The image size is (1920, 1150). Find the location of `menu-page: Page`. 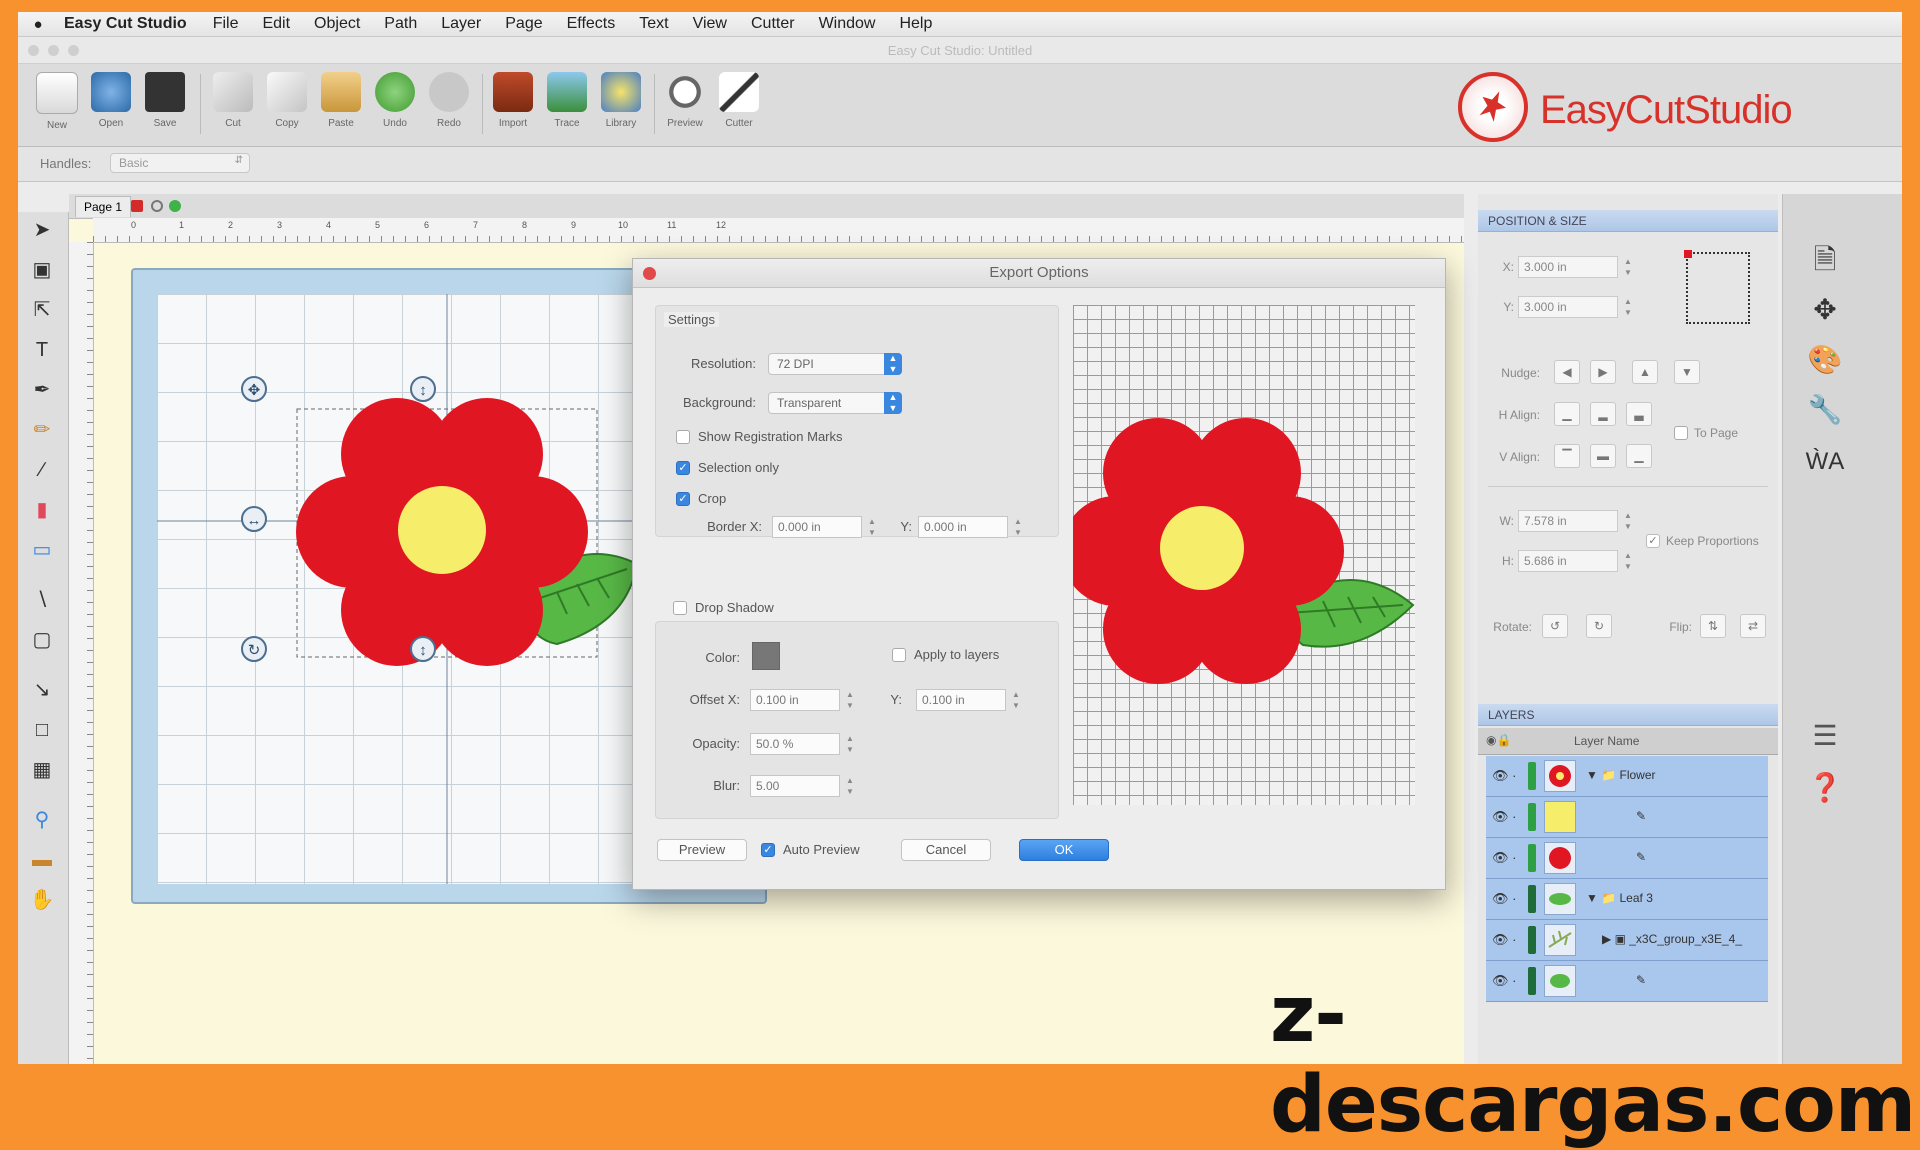

menu-page: Page is located at coordinates (523, 24).